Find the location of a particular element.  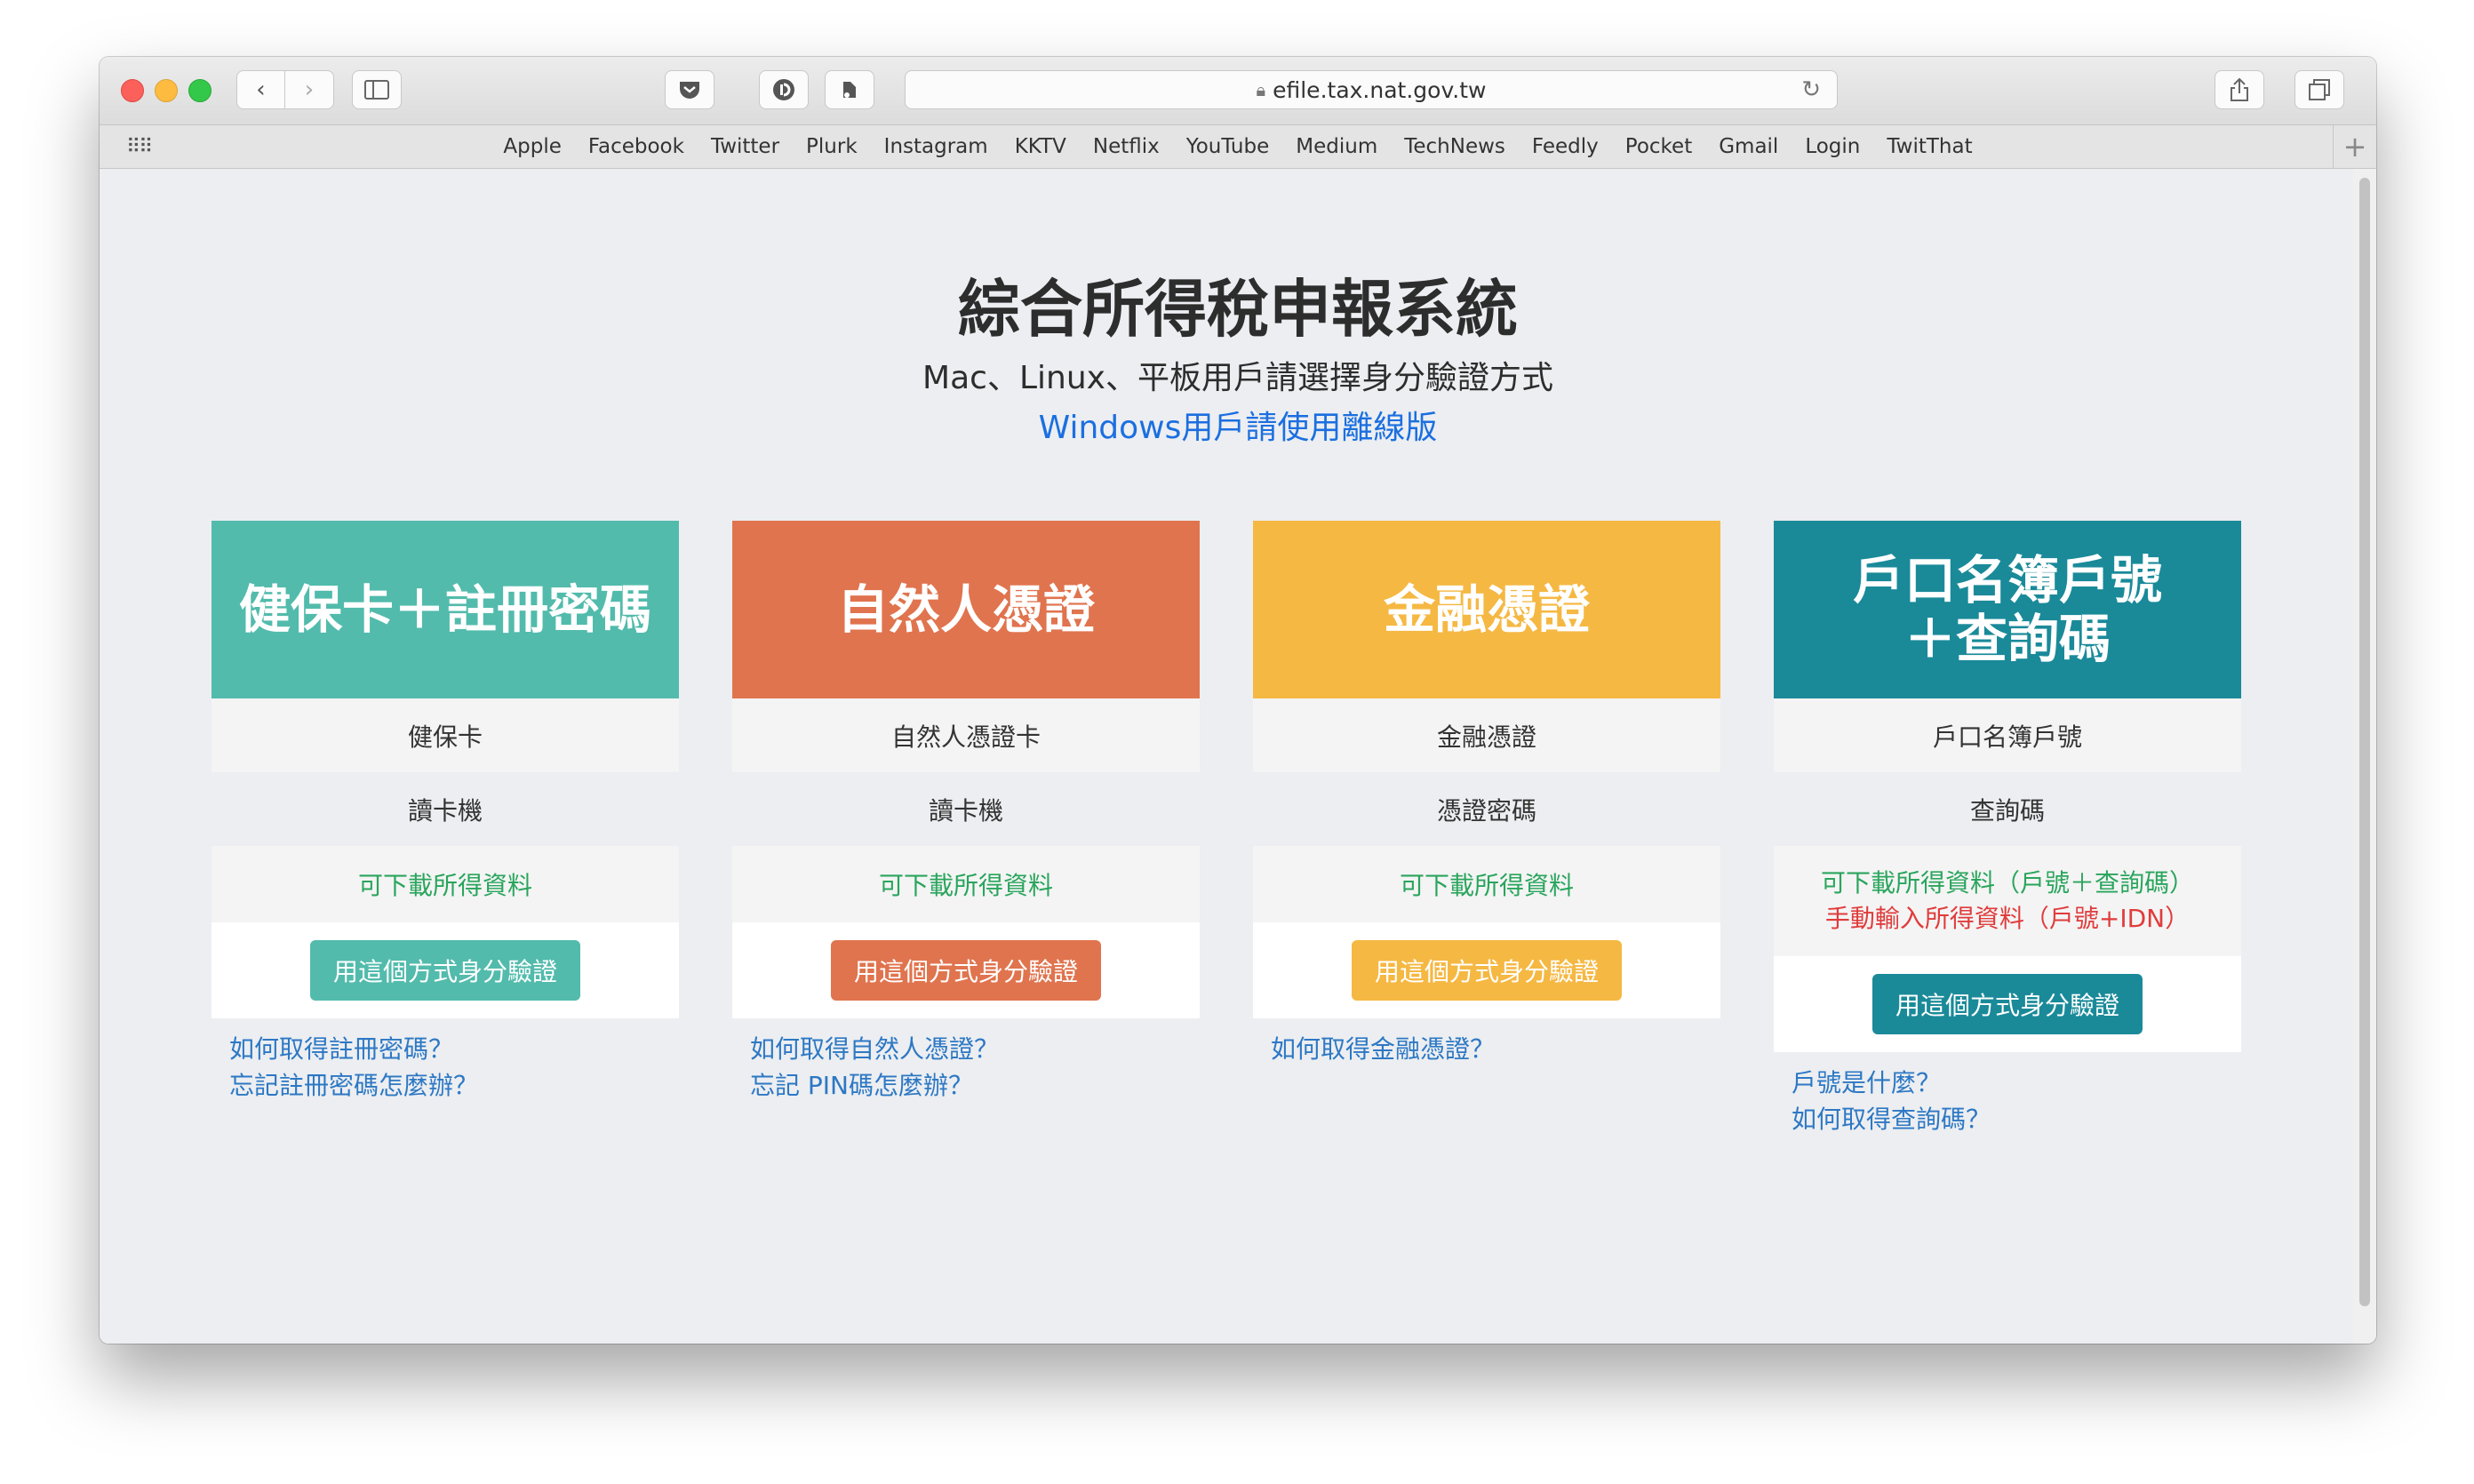

help-link: 如何取得註冊密碼？ is located at coordinates (454, 1049).